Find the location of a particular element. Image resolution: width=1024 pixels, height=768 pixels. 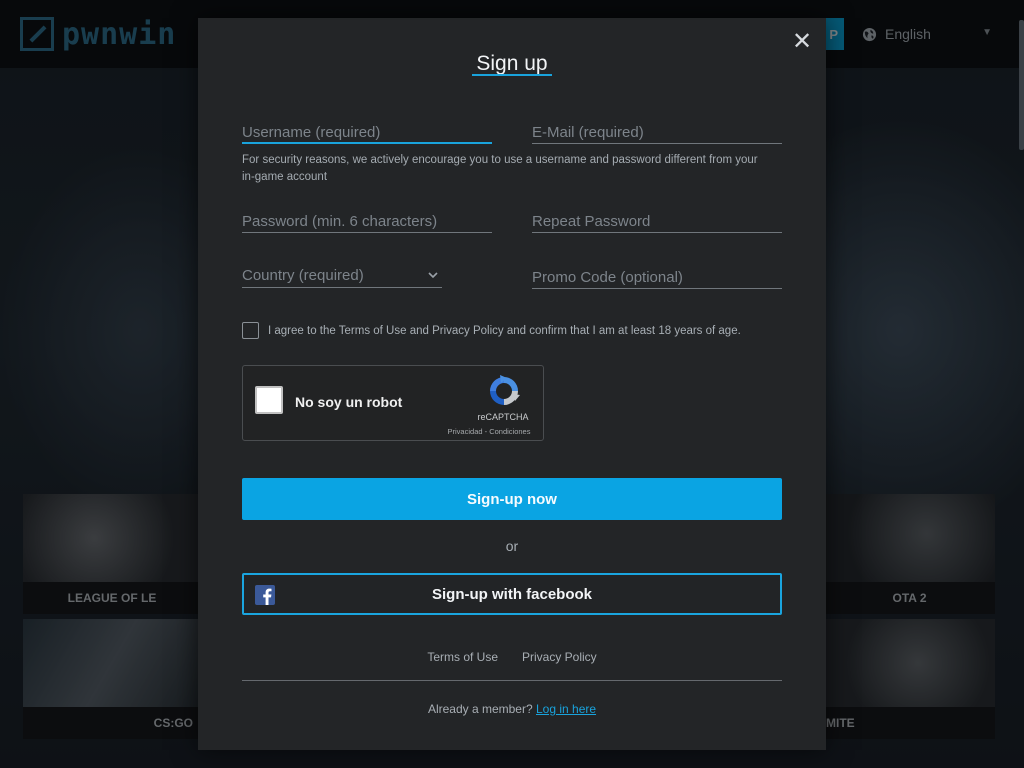

signup-now-button: Sign-up now is located at coordinates (512, 499).